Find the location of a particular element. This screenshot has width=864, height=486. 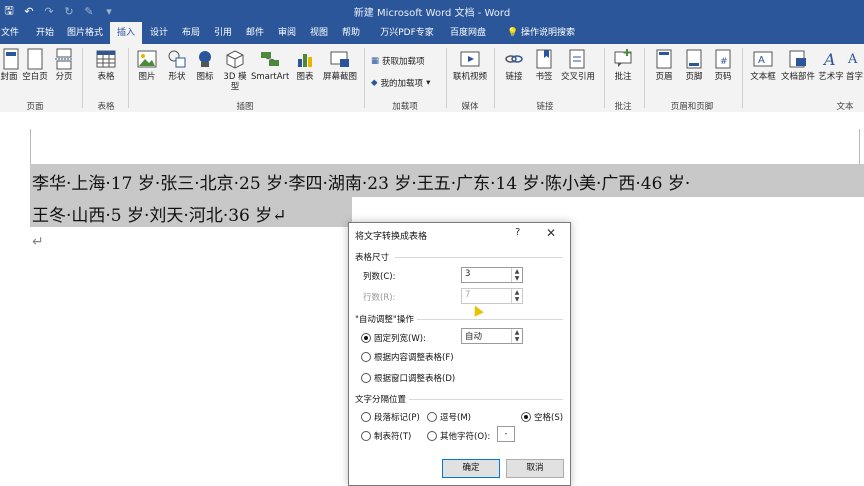

bookmark-icon is located at coordinates (544, 59).